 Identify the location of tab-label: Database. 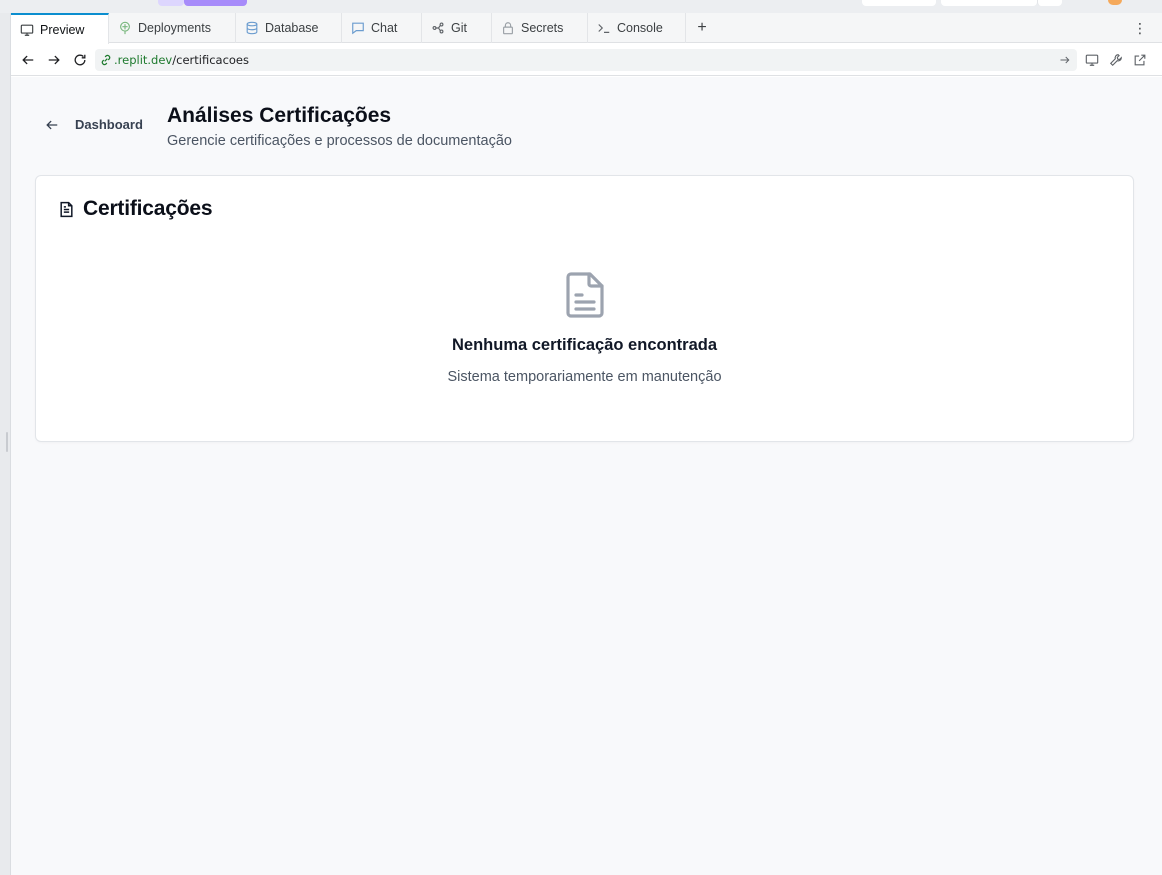
(292, 28).